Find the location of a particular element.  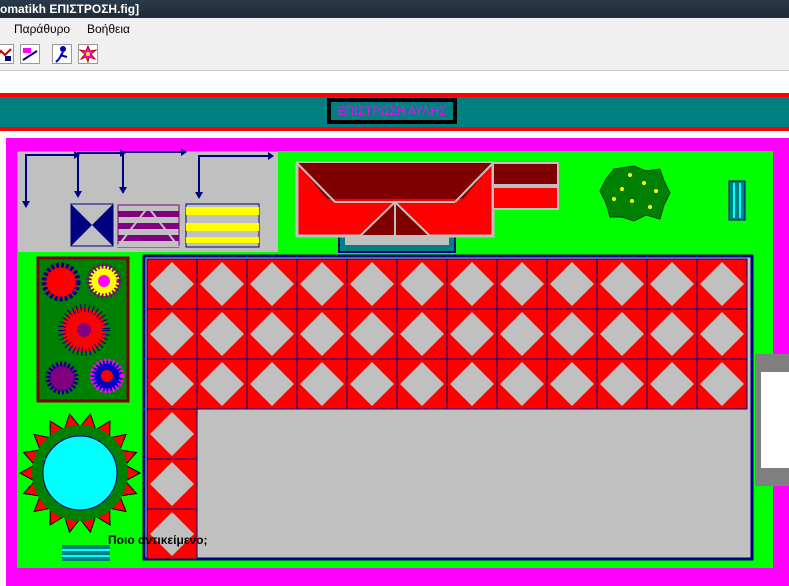

menu-bar: Παράθυρο Βοήθεια is located at coordinates (394, 29).